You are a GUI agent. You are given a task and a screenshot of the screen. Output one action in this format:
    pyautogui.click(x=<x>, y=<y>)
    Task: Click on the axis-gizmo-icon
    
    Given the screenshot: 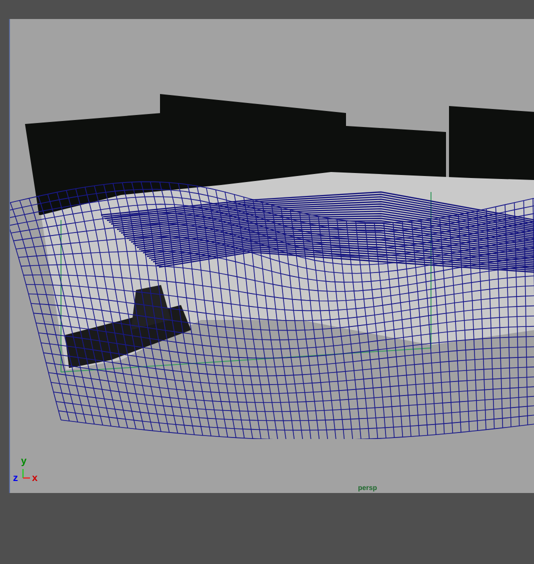 What is the action you would take?
    pyautogui.click(x=25, y=474)
    